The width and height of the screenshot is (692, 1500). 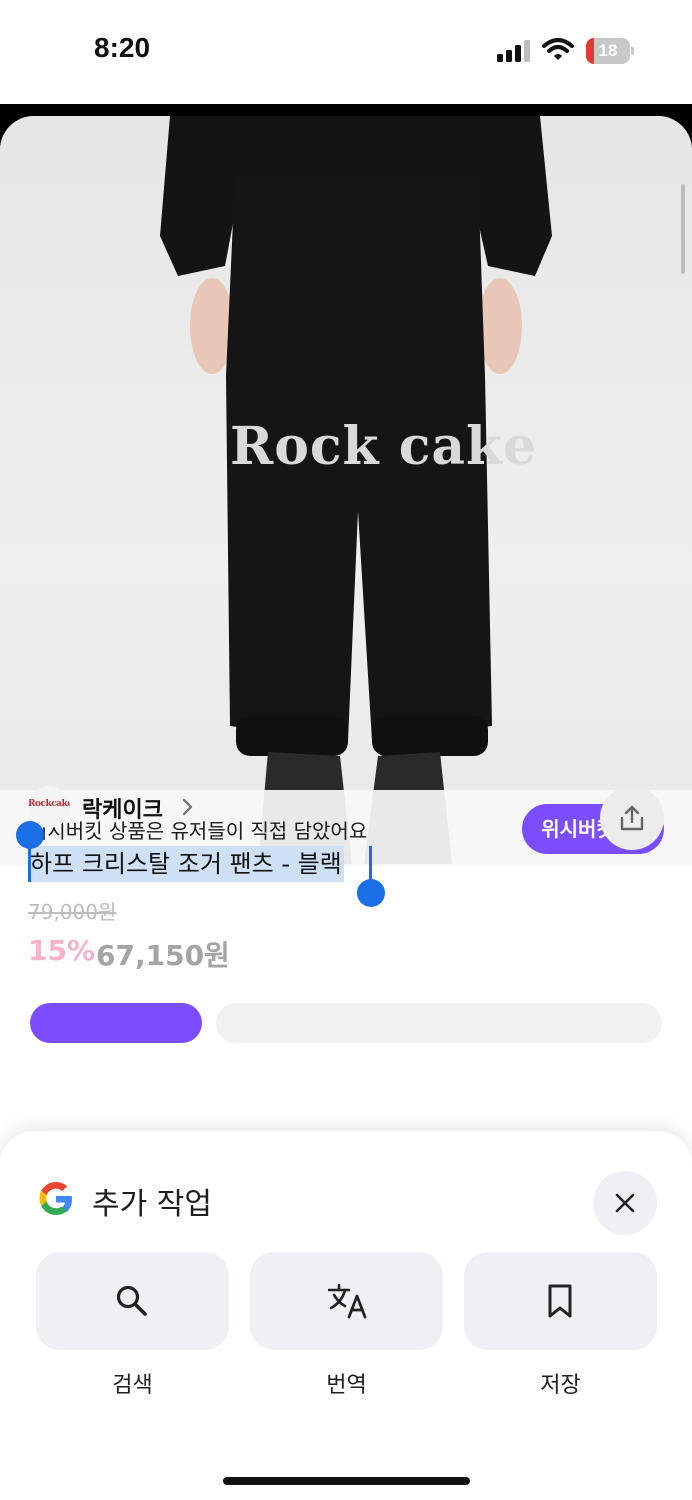 What do you see at coordinates (439, 1023) in the screenshot?
I see `secondary-action-button-peek` at bounding box center [439, 1023].